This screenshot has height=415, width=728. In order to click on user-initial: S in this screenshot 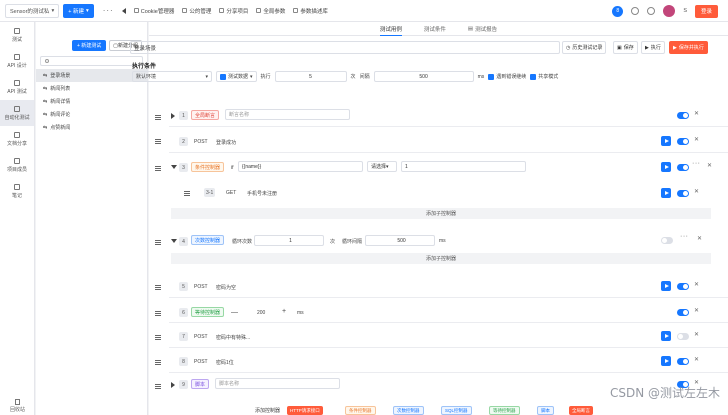, I will do `click(685, 11)`.